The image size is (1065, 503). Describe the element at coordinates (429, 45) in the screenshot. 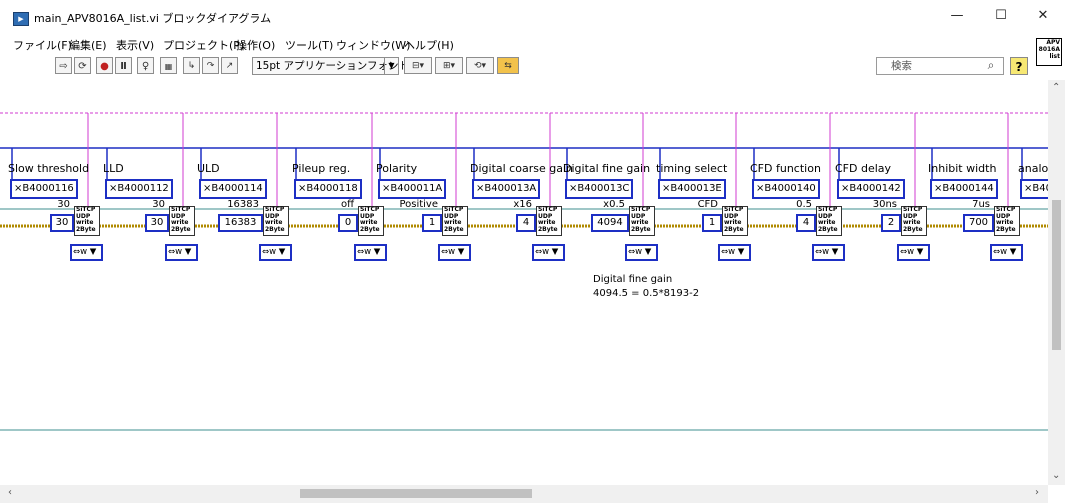

I see `menu-help: ヘルプ(H)` at that location.